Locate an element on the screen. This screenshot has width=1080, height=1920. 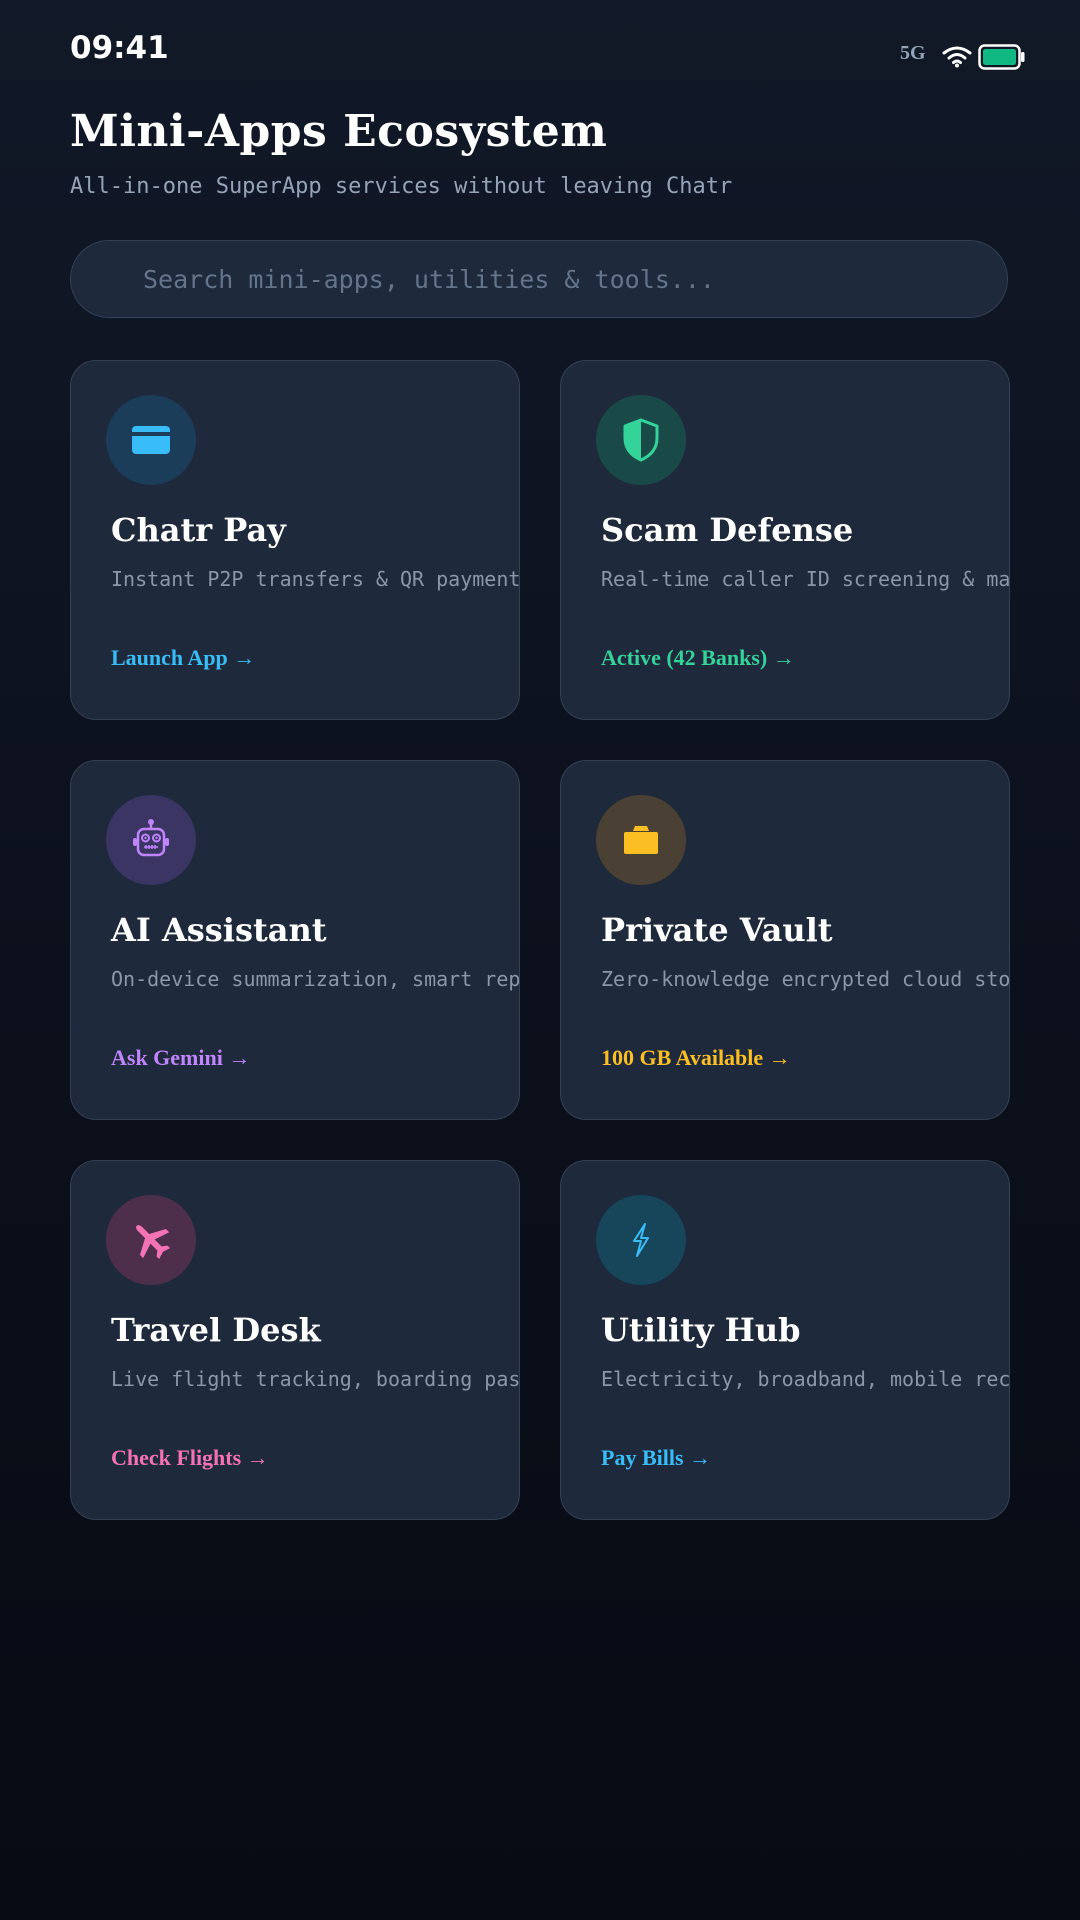
card-title: Scam Defense is located at coordinates (727, 530).